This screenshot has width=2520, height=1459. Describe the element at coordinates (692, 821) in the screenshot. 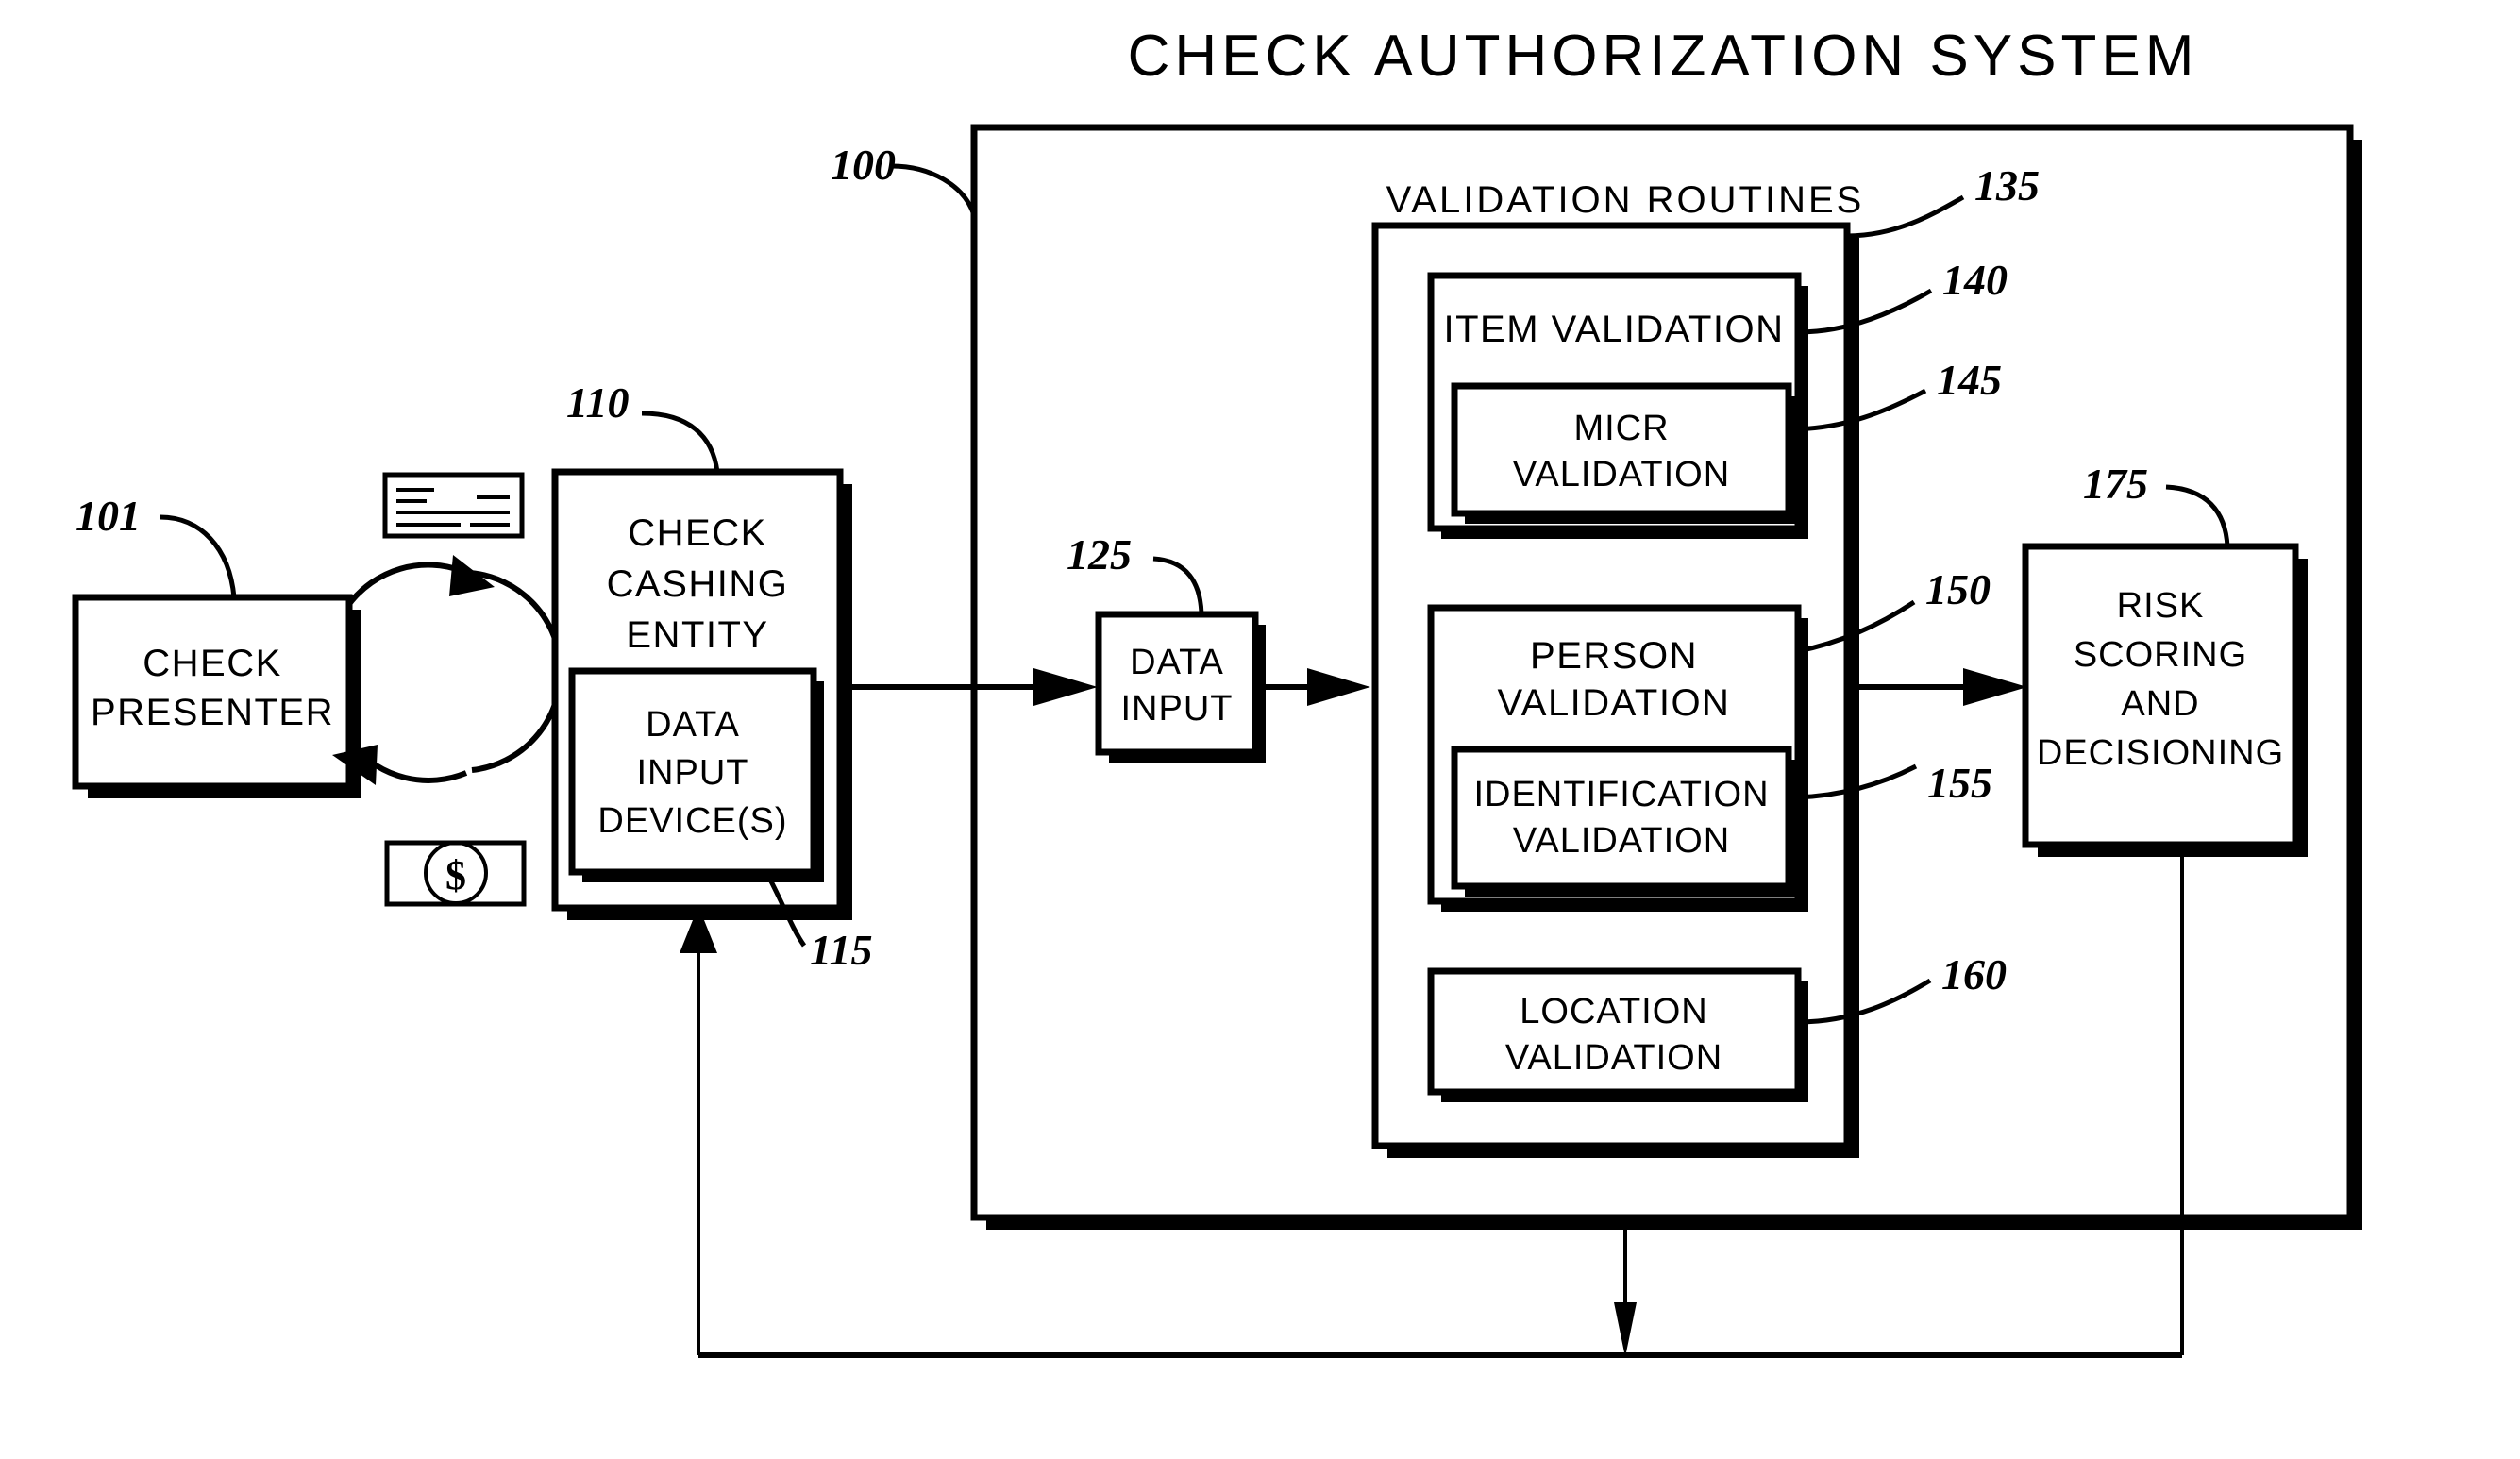

I see `data-input-devices-label-line3: DEVICE(S)` at that location.